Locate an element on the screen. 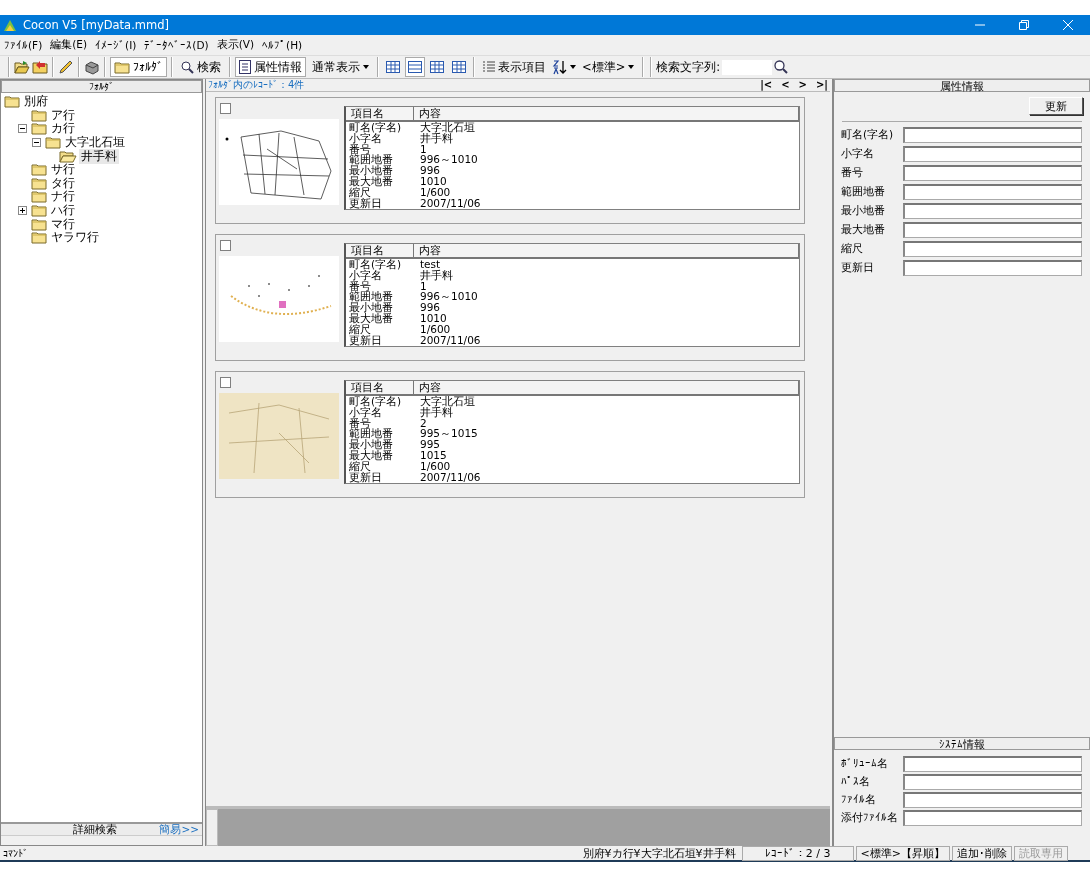  tree-item: ア行 is located at coordinates (63, 115).